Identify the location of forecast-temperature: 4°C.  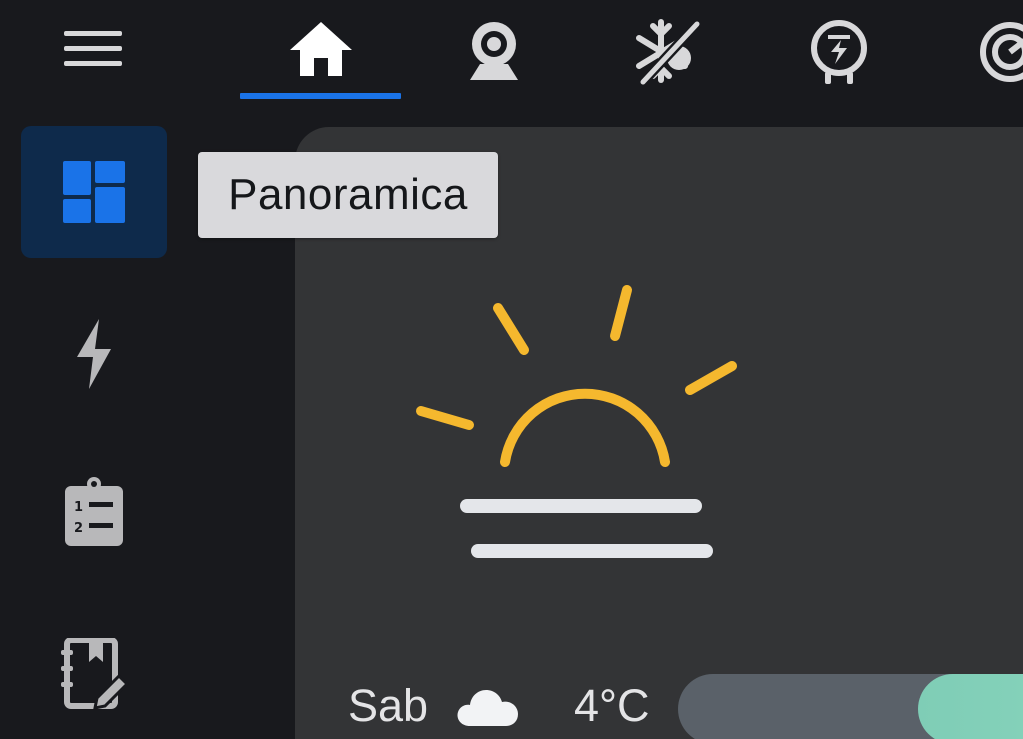
(612, 705).